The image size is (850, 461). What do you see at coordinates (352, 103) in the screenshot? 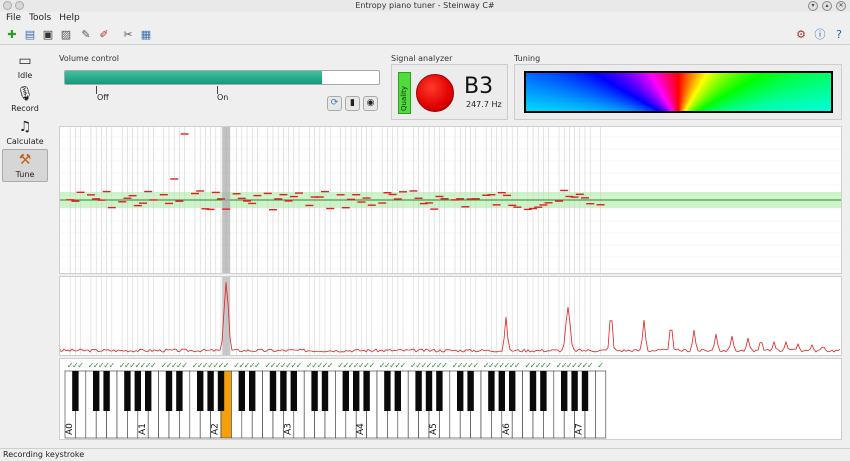
I see `mic-lock-button: ▮` at bounding box center [352, 103].